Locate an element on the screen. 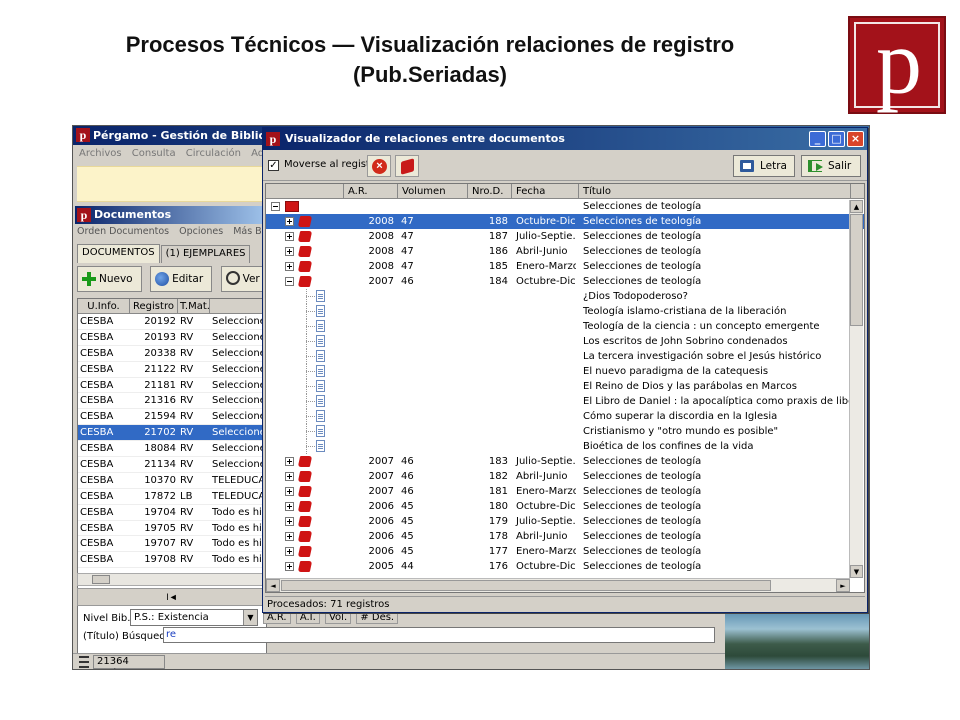 The height and width of the screenshot is (720, 960). table-row: CESBA 20193 RV Seleccione is located at coordinates (172, 338).